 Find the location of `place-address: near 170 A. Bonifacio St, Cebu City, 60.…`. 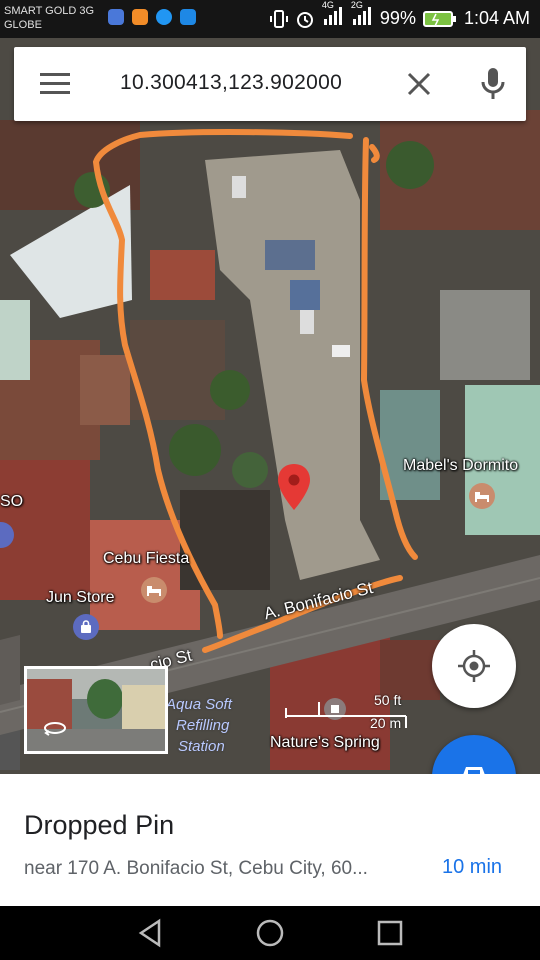

place-address: near 170 A. Bonifacio St, Cebu City, 60.… is located at coordinates (196, 868).